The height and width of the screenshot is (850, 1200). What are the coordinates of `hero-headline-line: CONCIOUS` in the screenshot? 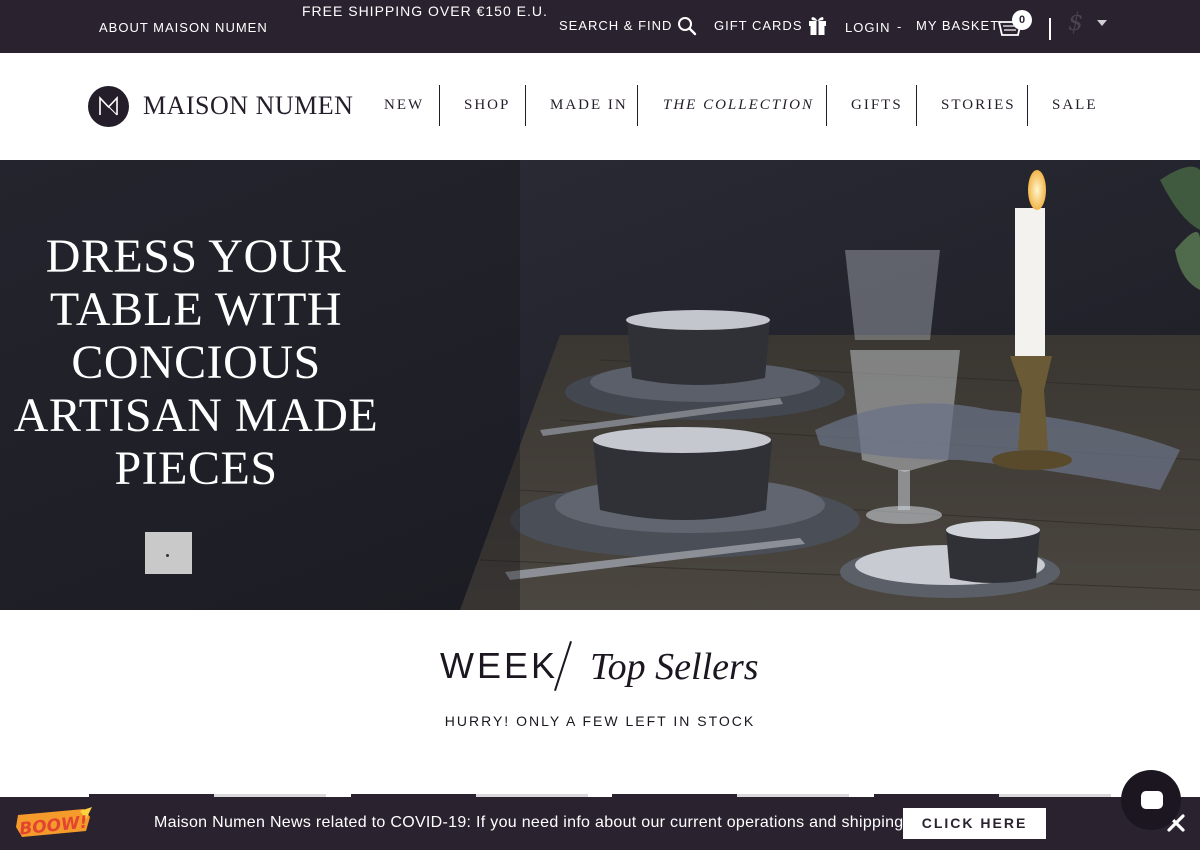 It's located at (196, 362).